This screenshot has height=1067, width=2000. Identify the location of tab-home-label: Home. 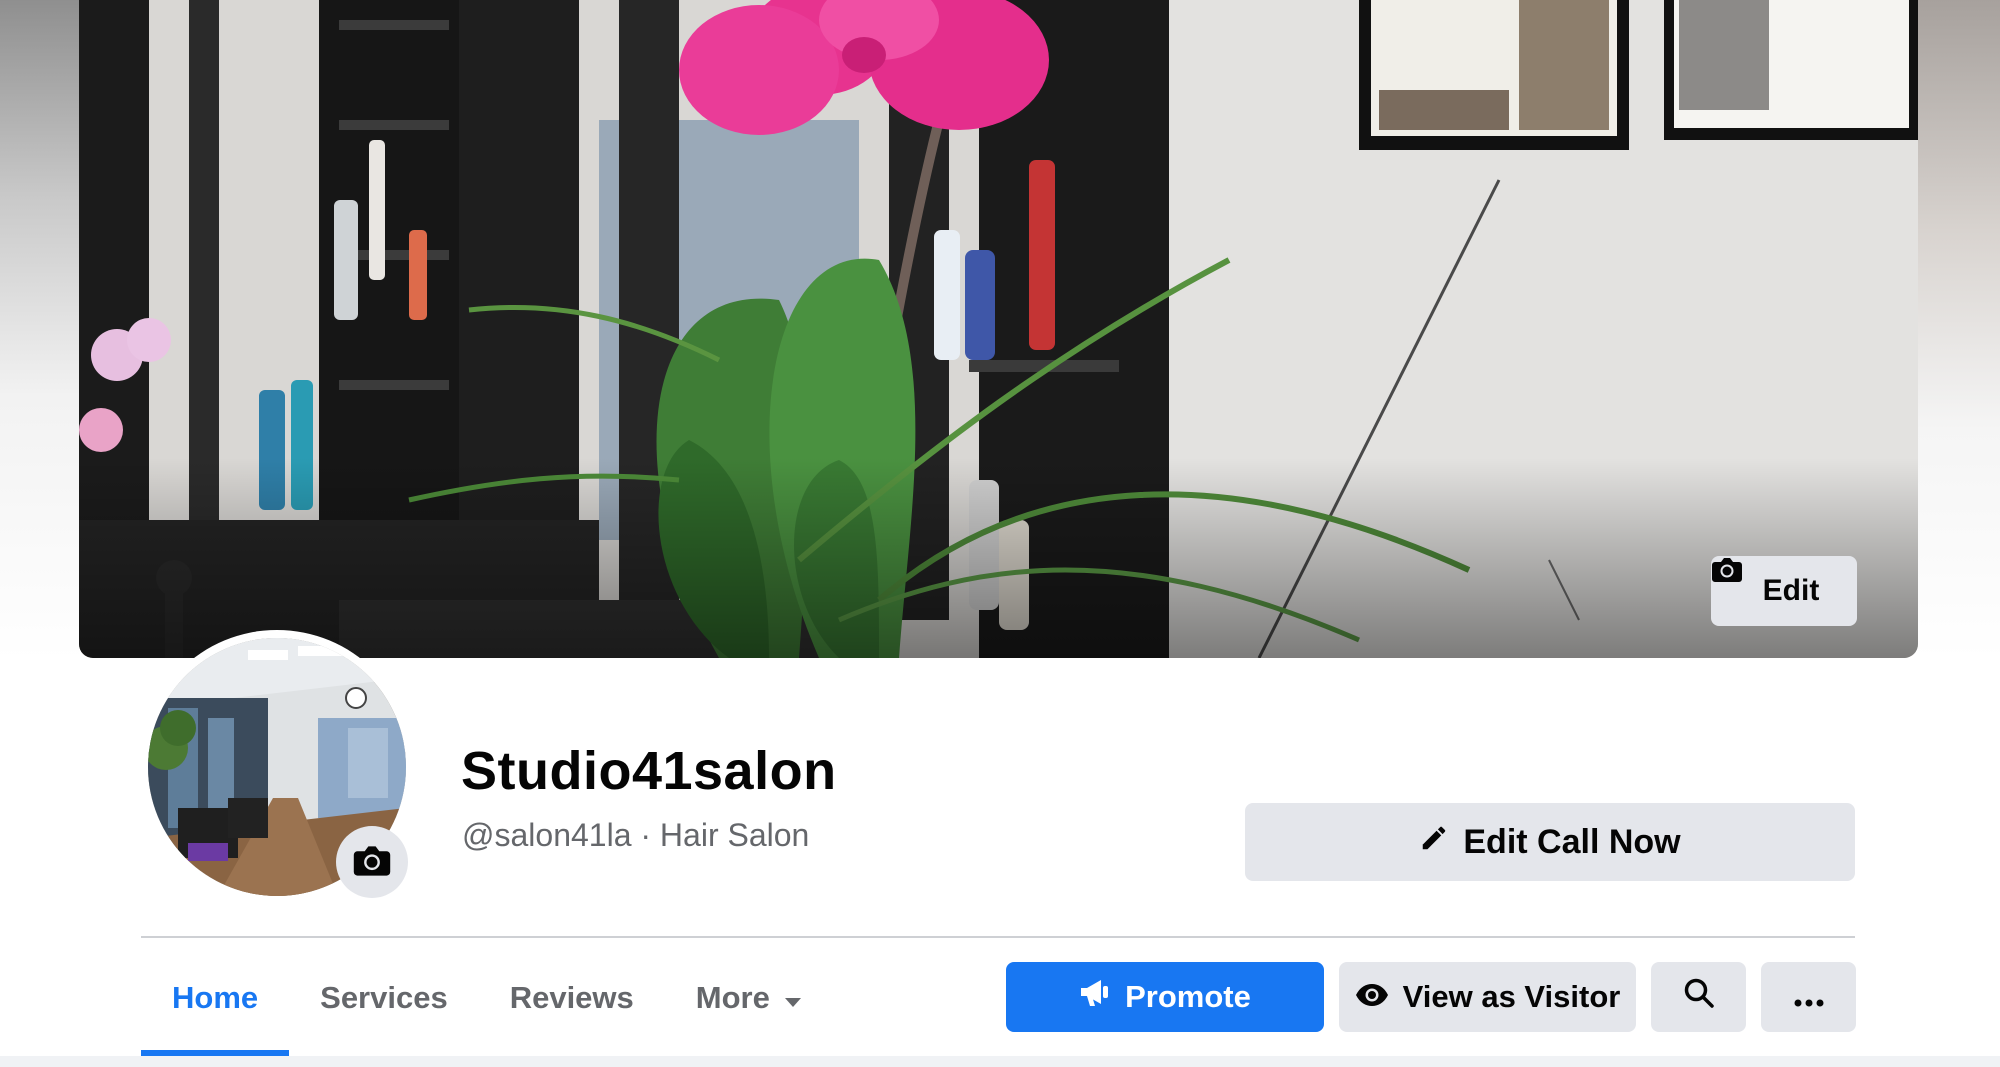
(215, 997).